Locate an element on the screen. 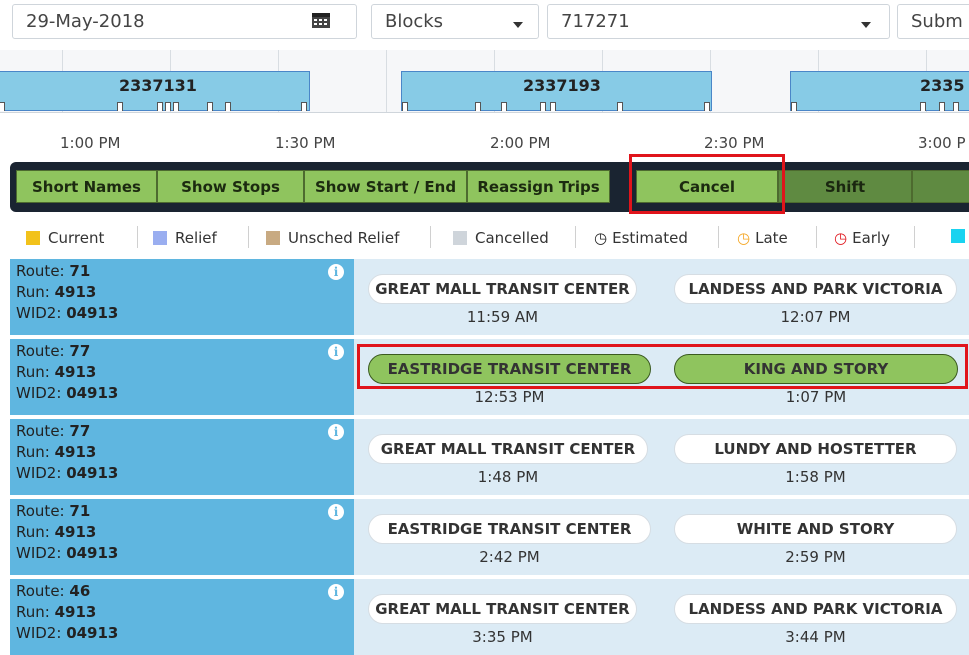 The image size is (969, 655). more-button is located at coordinates (940, 186).